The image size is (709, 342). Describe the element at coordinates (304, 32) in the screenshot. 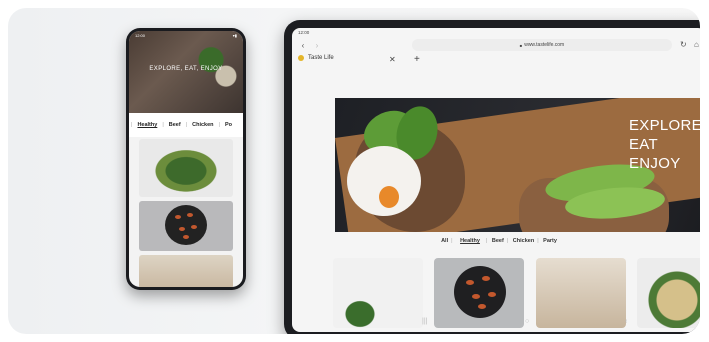

I see `tablet-status-time: 12:00` at that location.